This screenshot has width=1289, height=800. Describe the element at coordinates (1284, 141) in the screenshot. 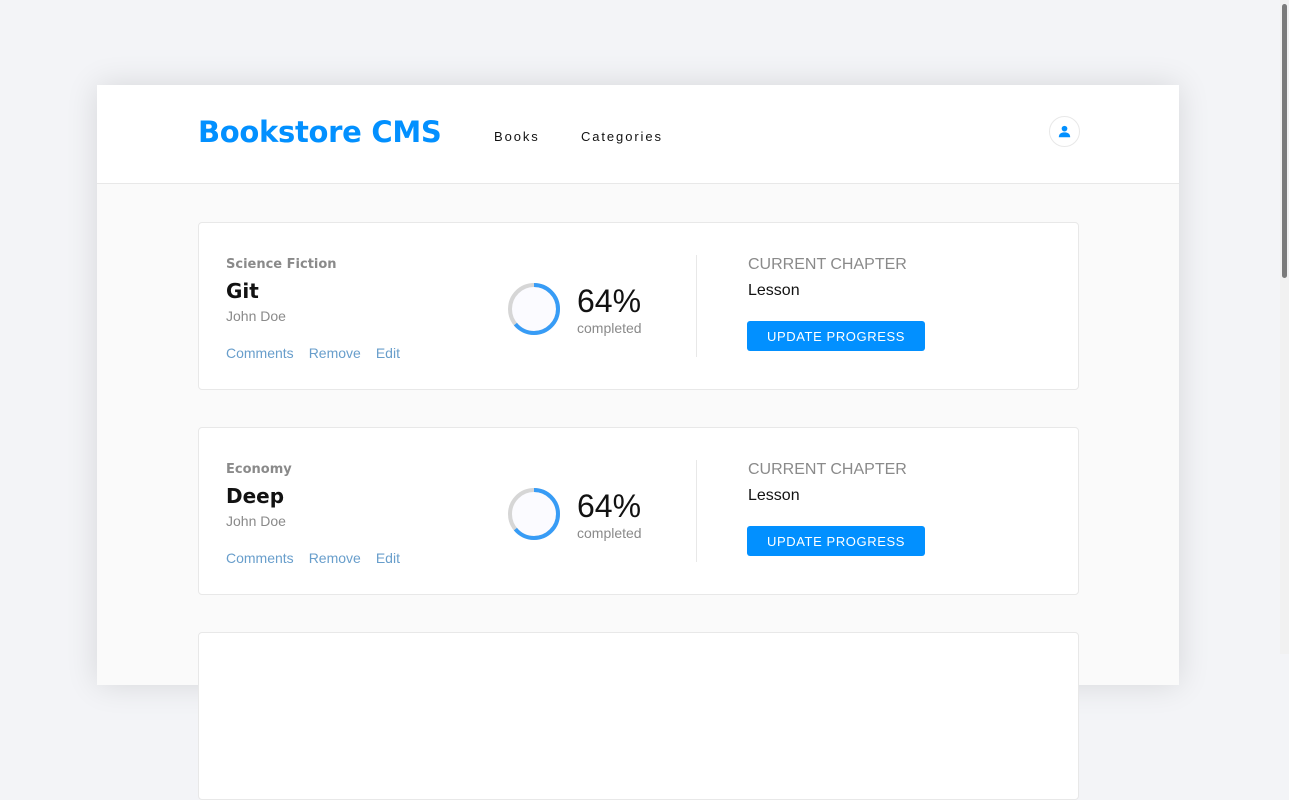

I see `scrollbar-thumb` at that location.